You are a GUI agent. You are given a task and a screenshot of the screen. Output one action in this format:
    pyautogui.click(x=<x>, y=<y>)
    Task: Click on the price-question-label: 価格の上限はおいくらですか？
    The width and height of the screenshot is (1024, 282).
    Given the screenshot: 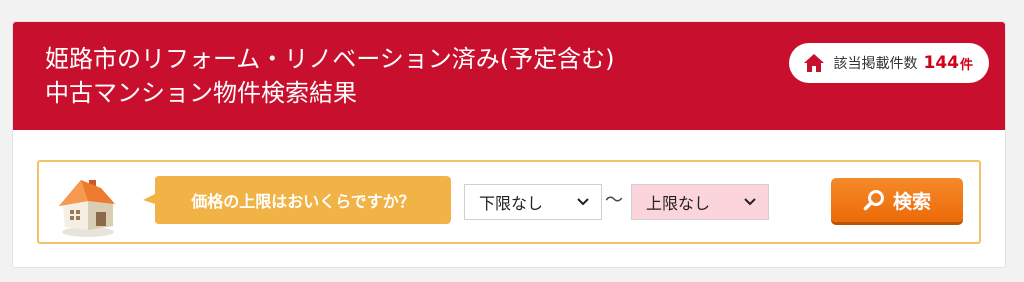 What is the action you would take?
    pyautogui.click(x=293, y=200)
    